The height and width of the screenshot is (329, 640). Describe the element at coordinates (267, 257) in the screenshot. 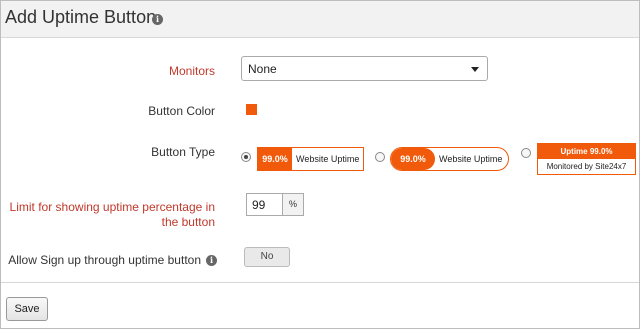

I see `signup-toggle: No` at that location.